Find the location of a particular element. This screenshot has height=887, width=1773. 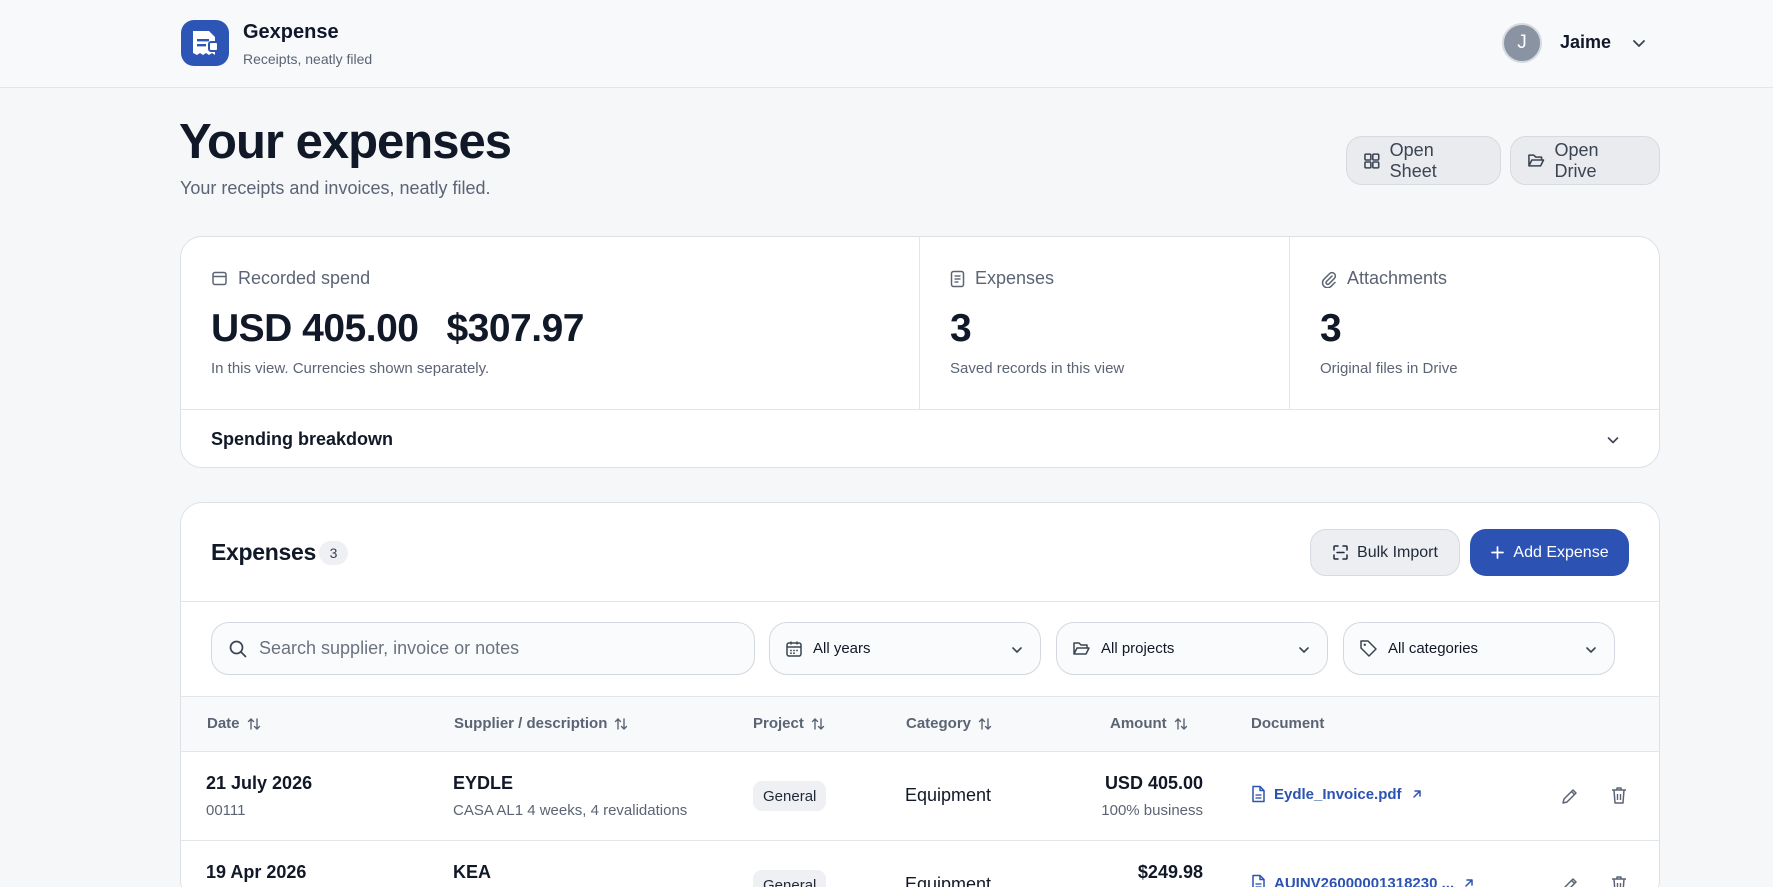

top-bar: Gexpense Receipts, neatly filed J Jaime is located at coordinates (886, 44).